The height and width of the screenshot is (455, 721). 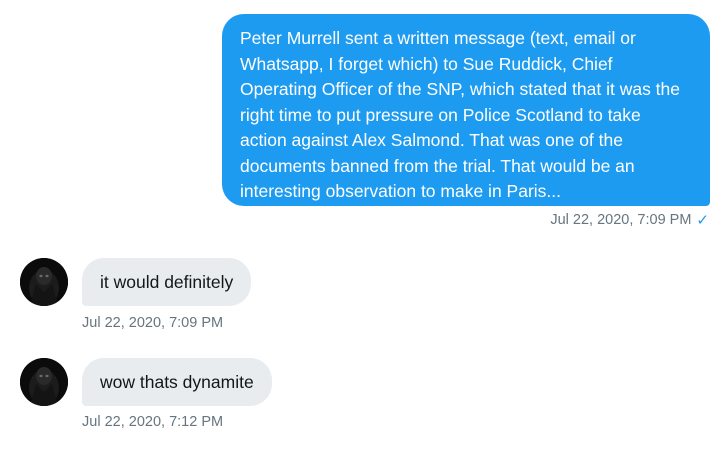 I want to click on received-message-bubble: wow thats dynamite, so click(x=177, y=382).